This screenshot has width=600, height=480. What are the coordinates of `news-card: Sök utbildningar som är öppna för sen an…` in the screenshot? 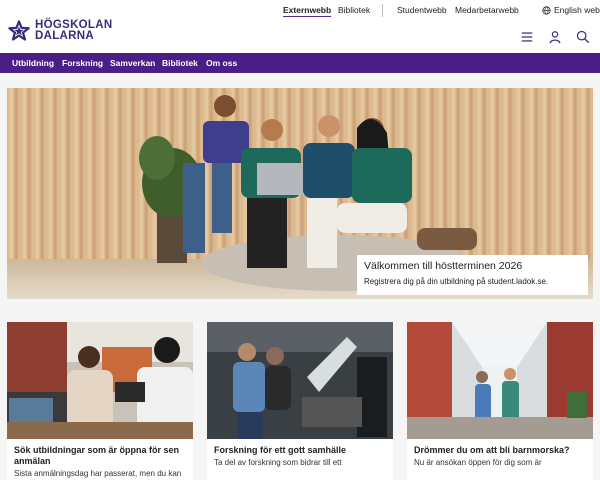 It's located at (100, 401).